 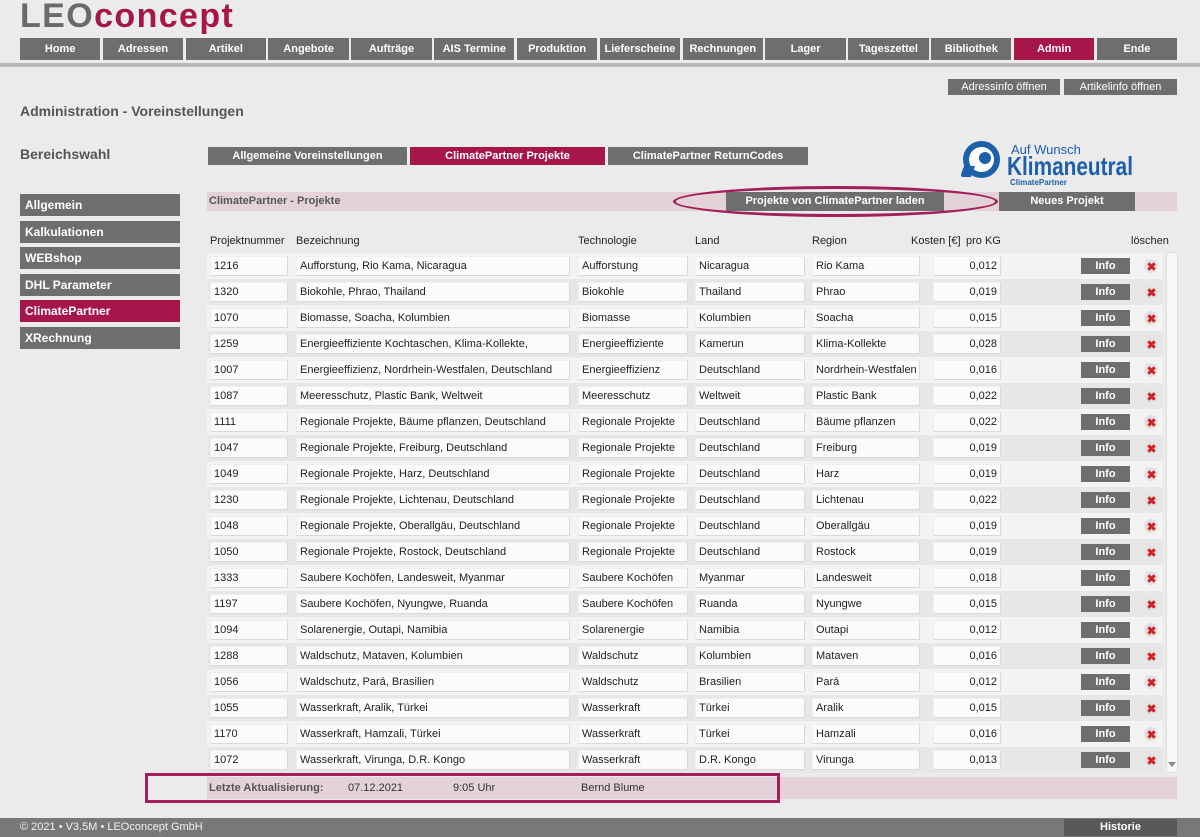 What do you see at coordinates (433, 682) in the screenshot?
I see `bezeichnung-field: Waldschutz, Pará, Brasilien` at bounding box center [433, 682].